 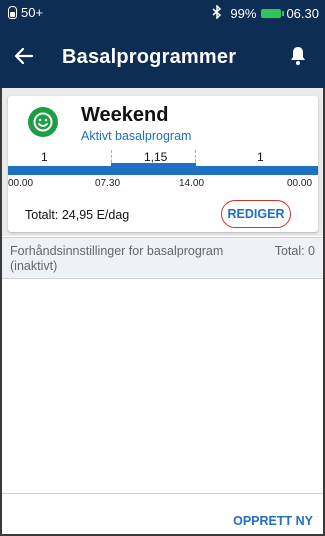 What do you see at coordinates (162, 493) in the screenshot?
I see `divider` at bounding box center [162, 493].